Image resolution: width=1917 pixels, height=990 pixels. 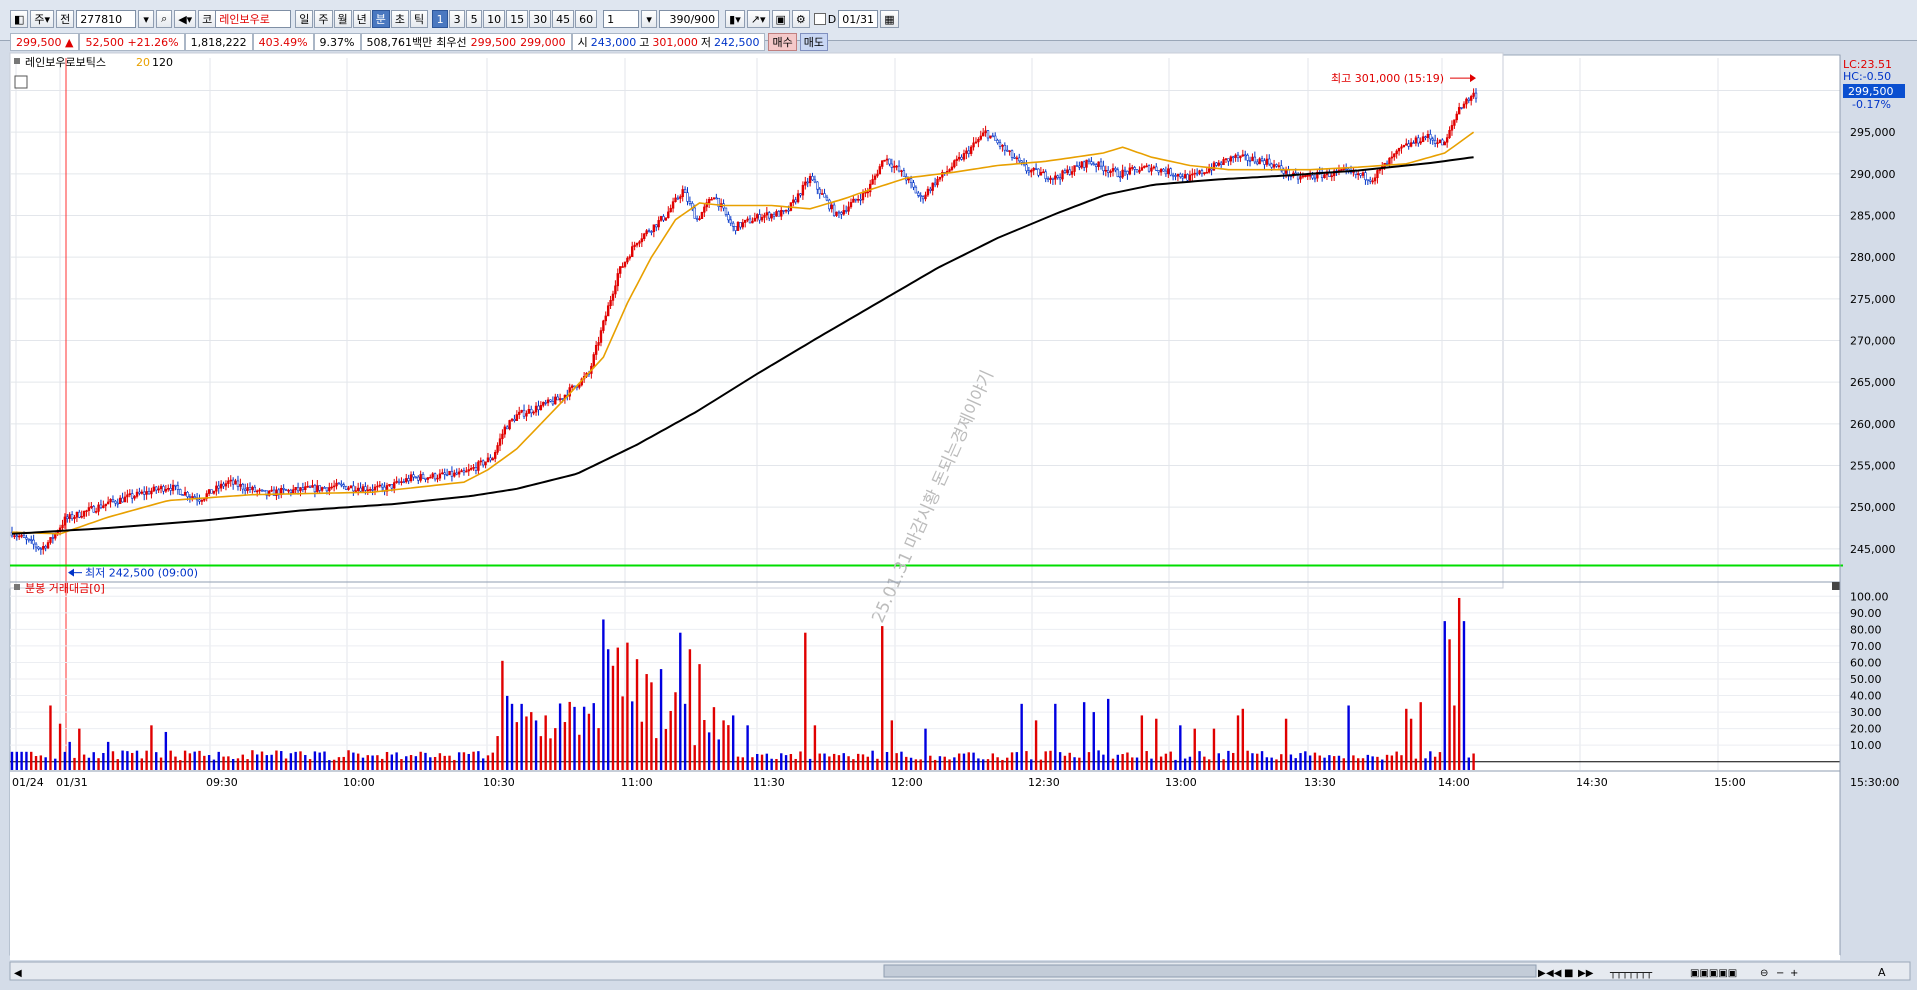 What do you see at coordinates (419, 19) in the screenshot?
I see `period-button-6: 틱` at bounding box center [419, 19].